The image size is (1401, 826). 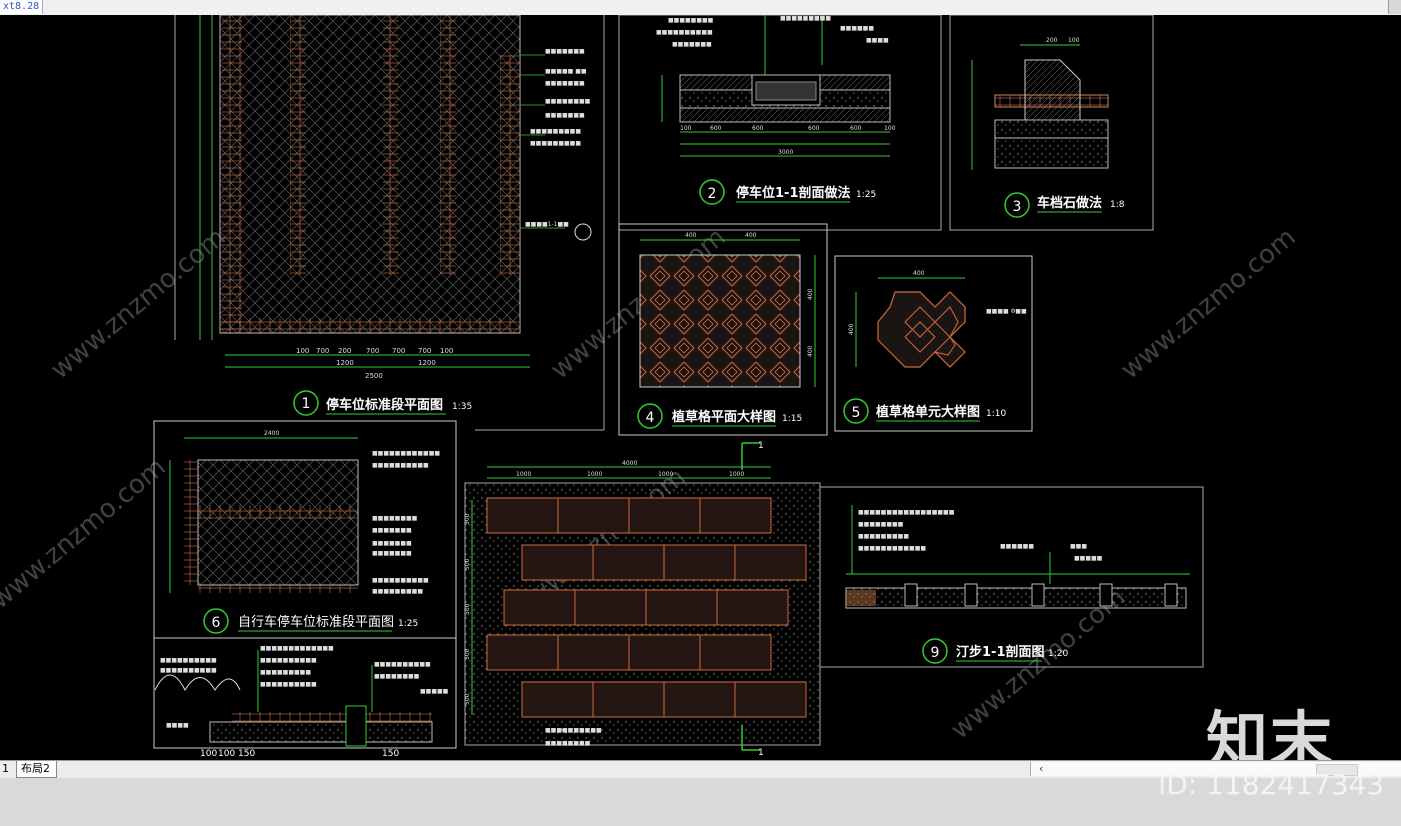 What do you see at coordinates (1394, 7) in the screenshot?
I see `window-corner` at bounding box center [1394, 7].